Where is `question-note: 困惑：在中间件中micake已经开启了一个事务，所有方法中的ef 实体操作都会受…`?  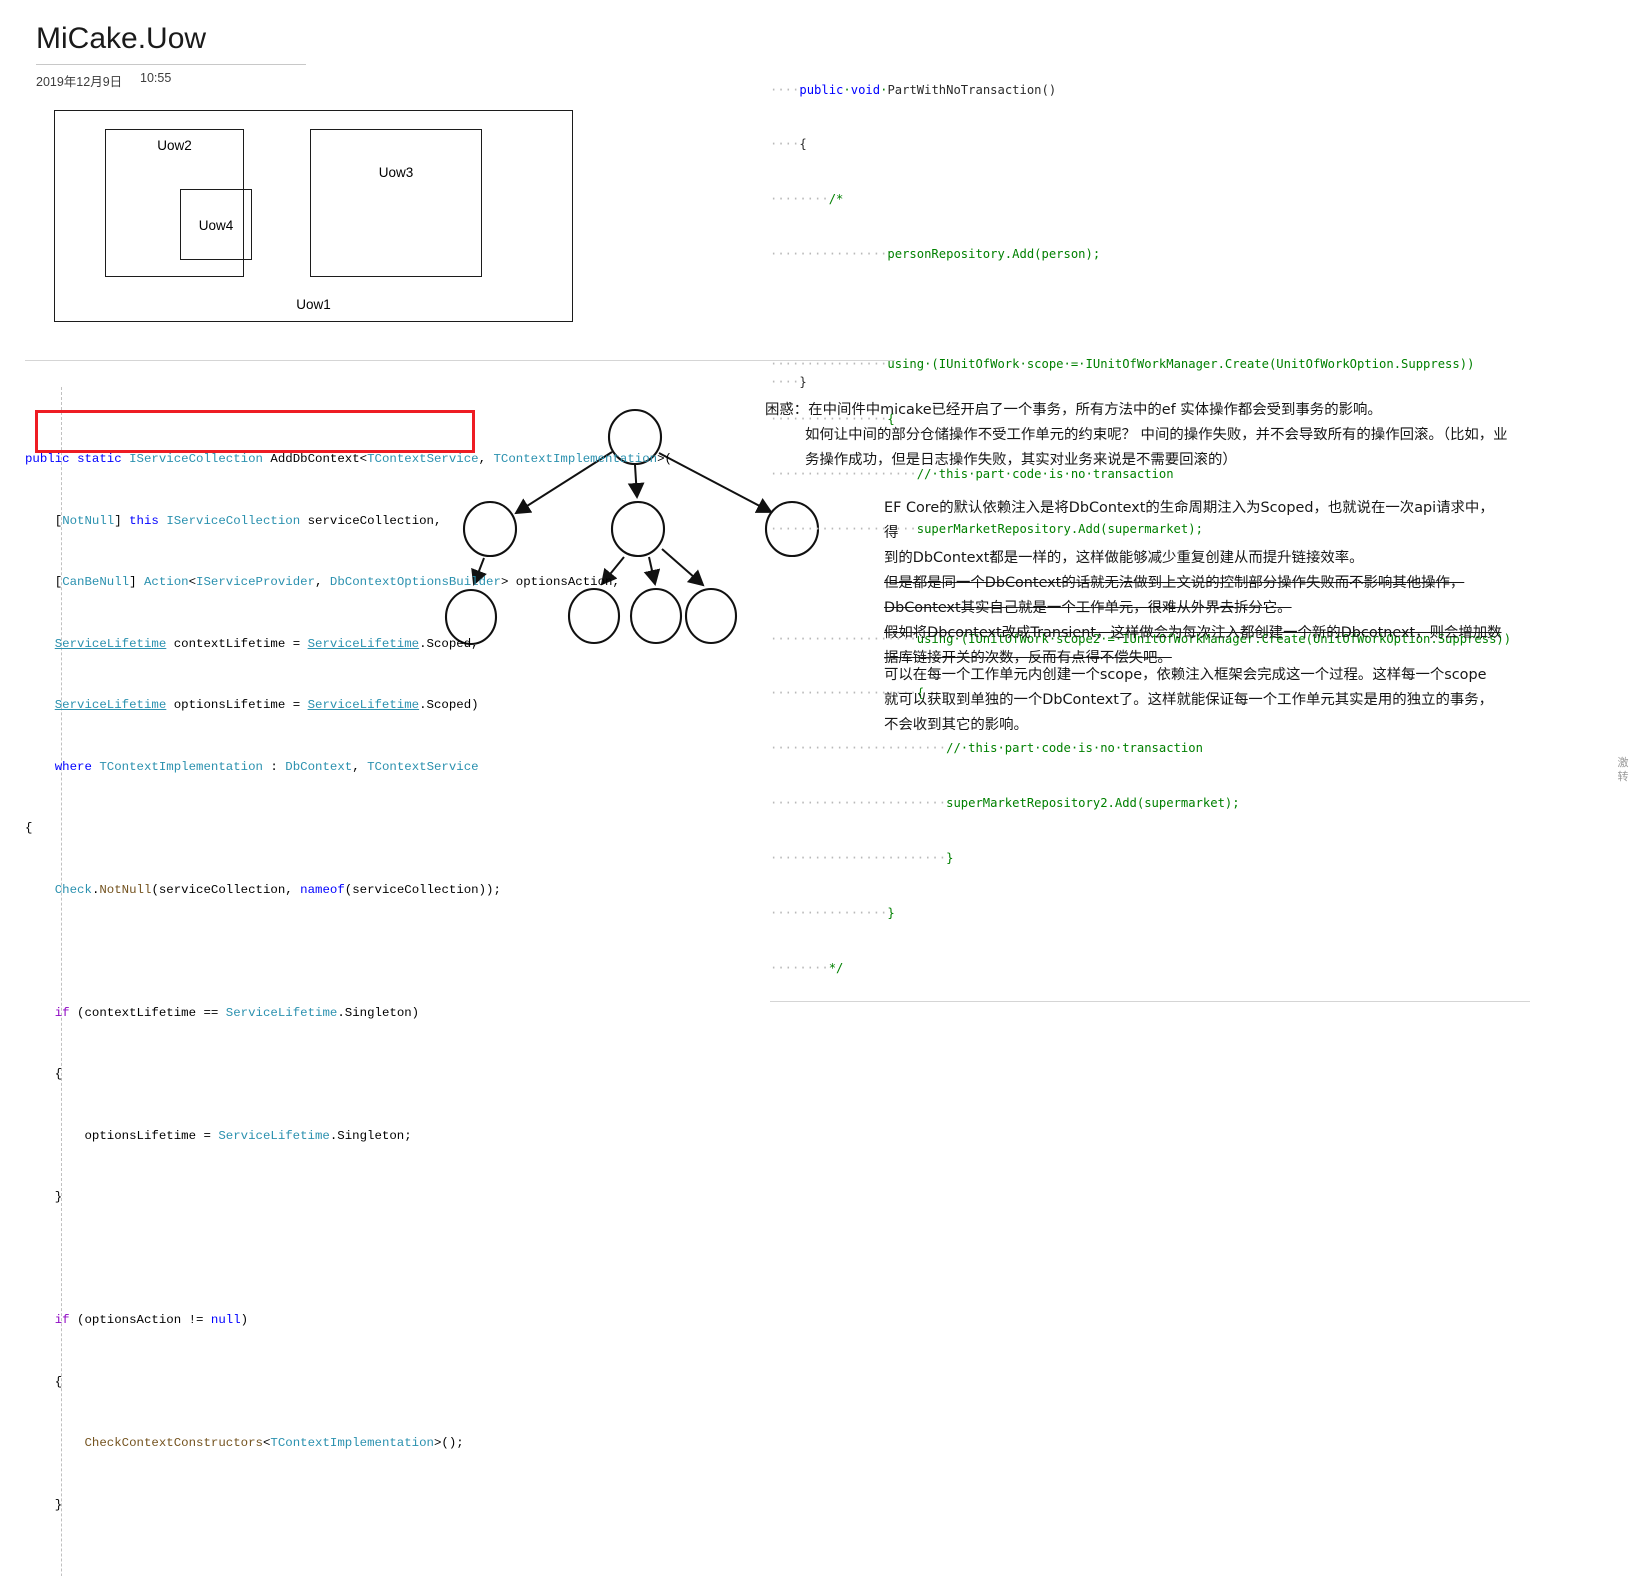 question-note: 困惑：在中间件中micake已经开启了一个事务，所有方法中的ef 实体操作都会受… is located at coordinates (1150, 435).